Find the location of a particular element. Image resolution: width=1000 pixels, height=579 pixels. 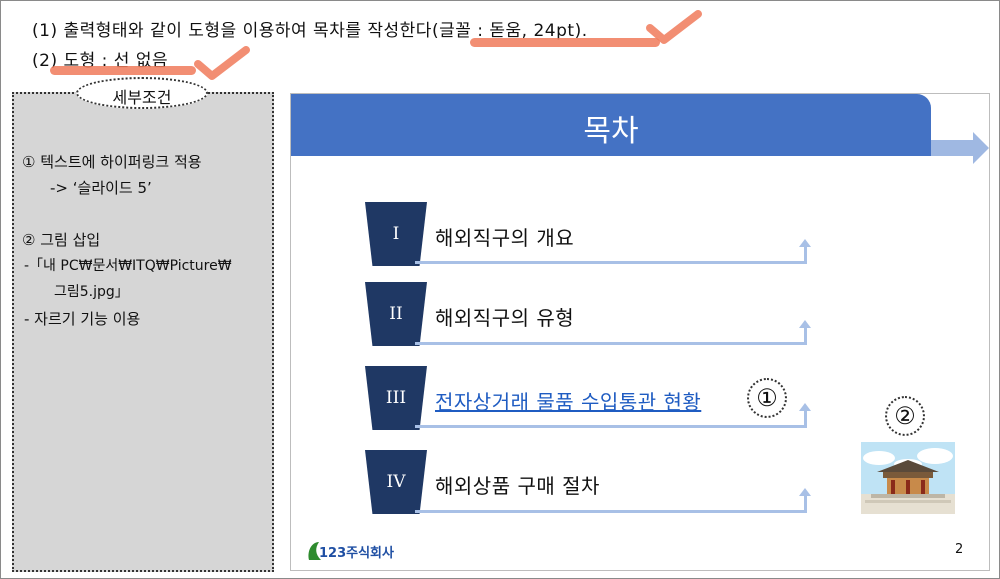

panel-title: 세부조건 is located at coordinates (142, 97).